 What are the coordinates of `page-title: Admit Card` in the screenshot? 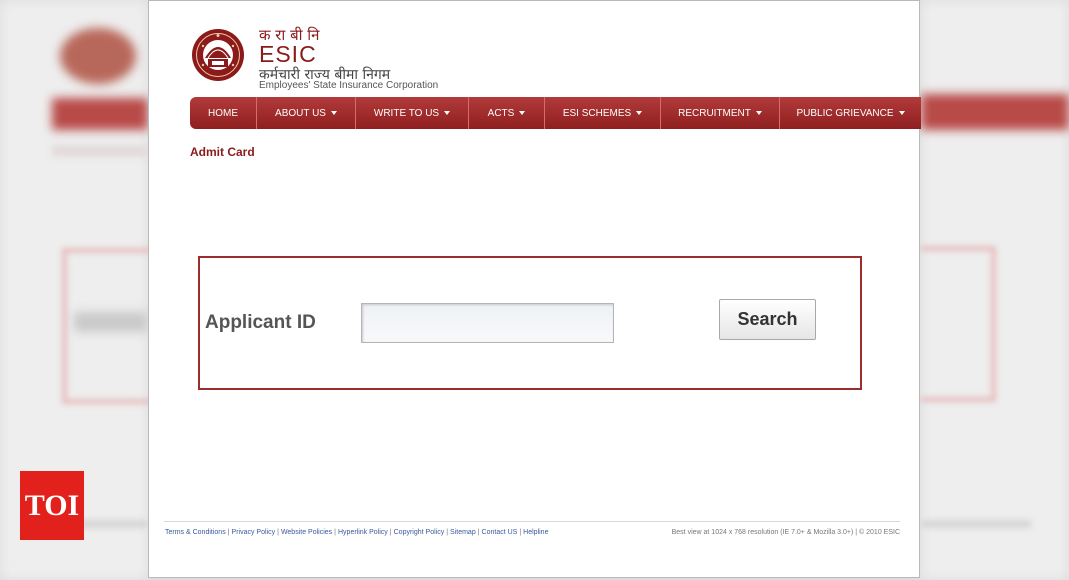 It's located at (222, 152).